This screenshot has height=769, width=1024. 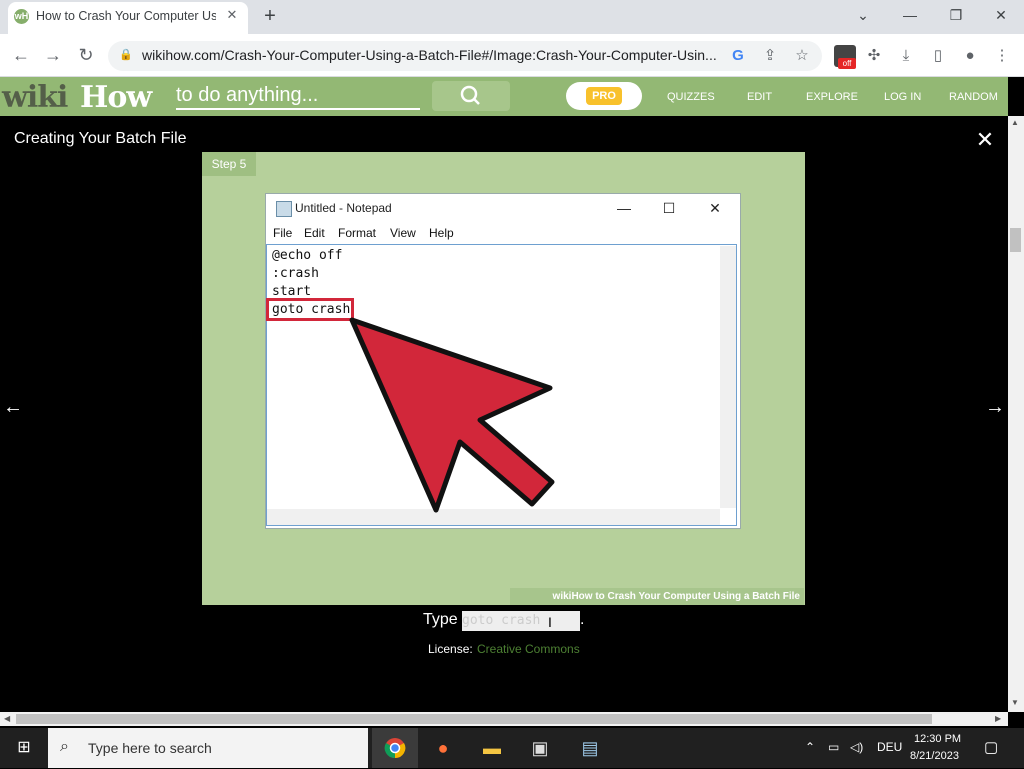 I want to click on minimize-button: —, so click(x=910, y=15).